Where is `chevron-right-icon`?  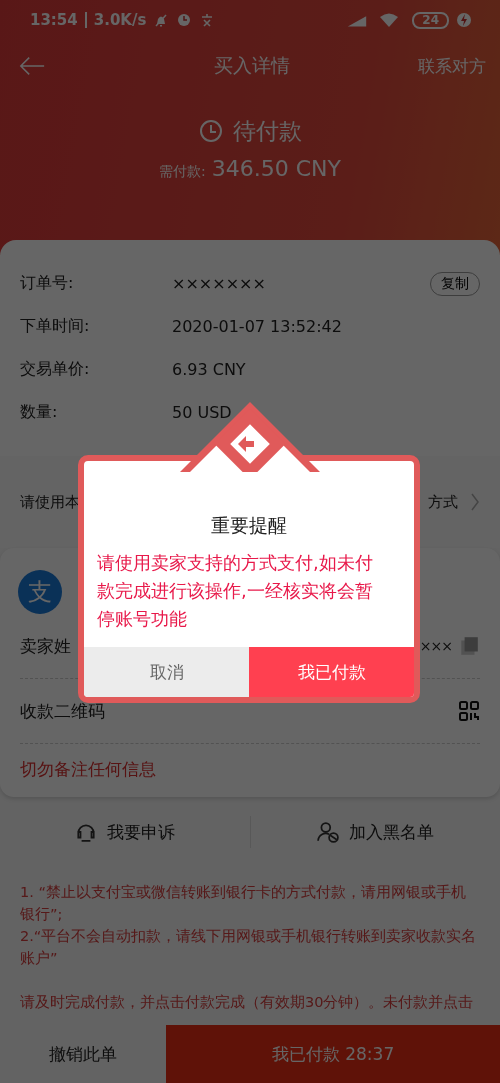 chevron-right-icon is located at coordinates (475, 502).